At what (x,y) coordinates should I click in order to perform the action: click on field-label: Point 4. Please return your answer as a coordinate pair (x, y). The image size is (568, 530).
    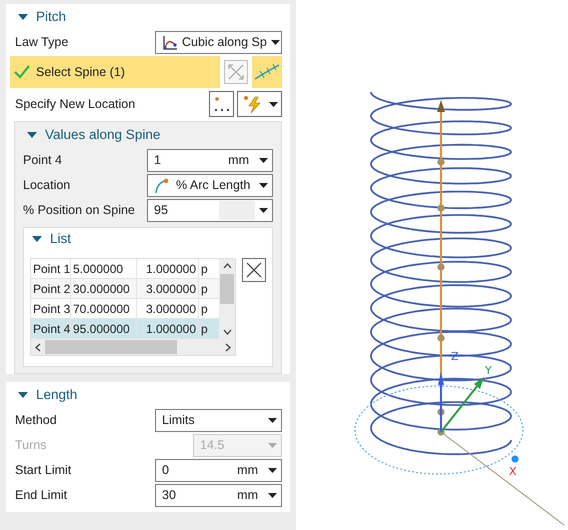
    Looking at the image, I should click on (42, 161).